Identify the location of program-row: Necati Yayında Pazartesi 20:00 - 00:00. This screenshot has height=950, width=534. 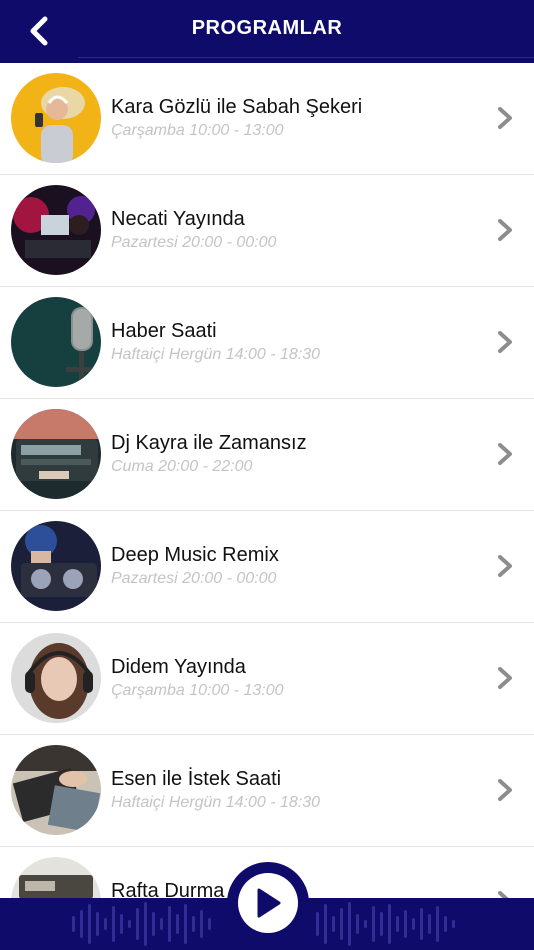
(267, 231).